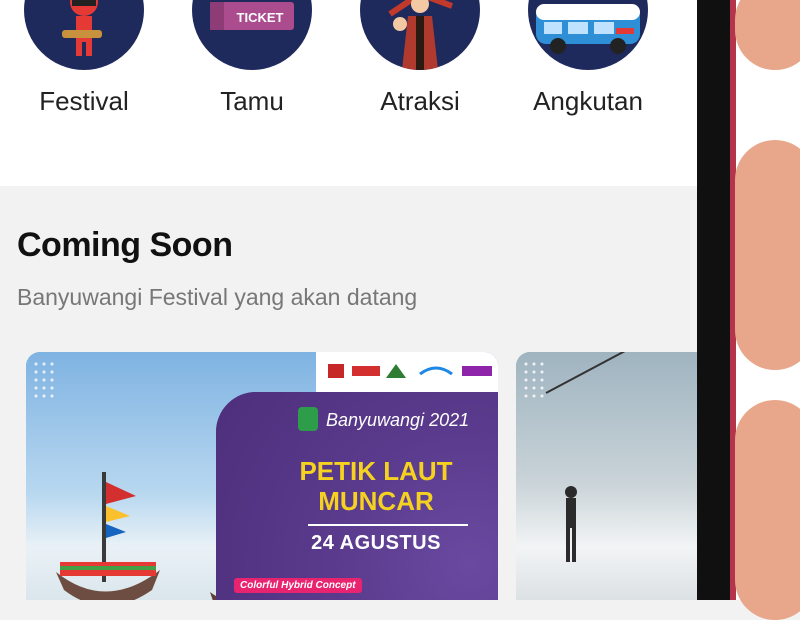 The width and height of the screenshot is (800, 620). What do you see at coordinates (217, 297) in the screenshot?
I see `section-subtitle: Banyuwangi Festival yang akan datang` at bounding box center [217, 297].